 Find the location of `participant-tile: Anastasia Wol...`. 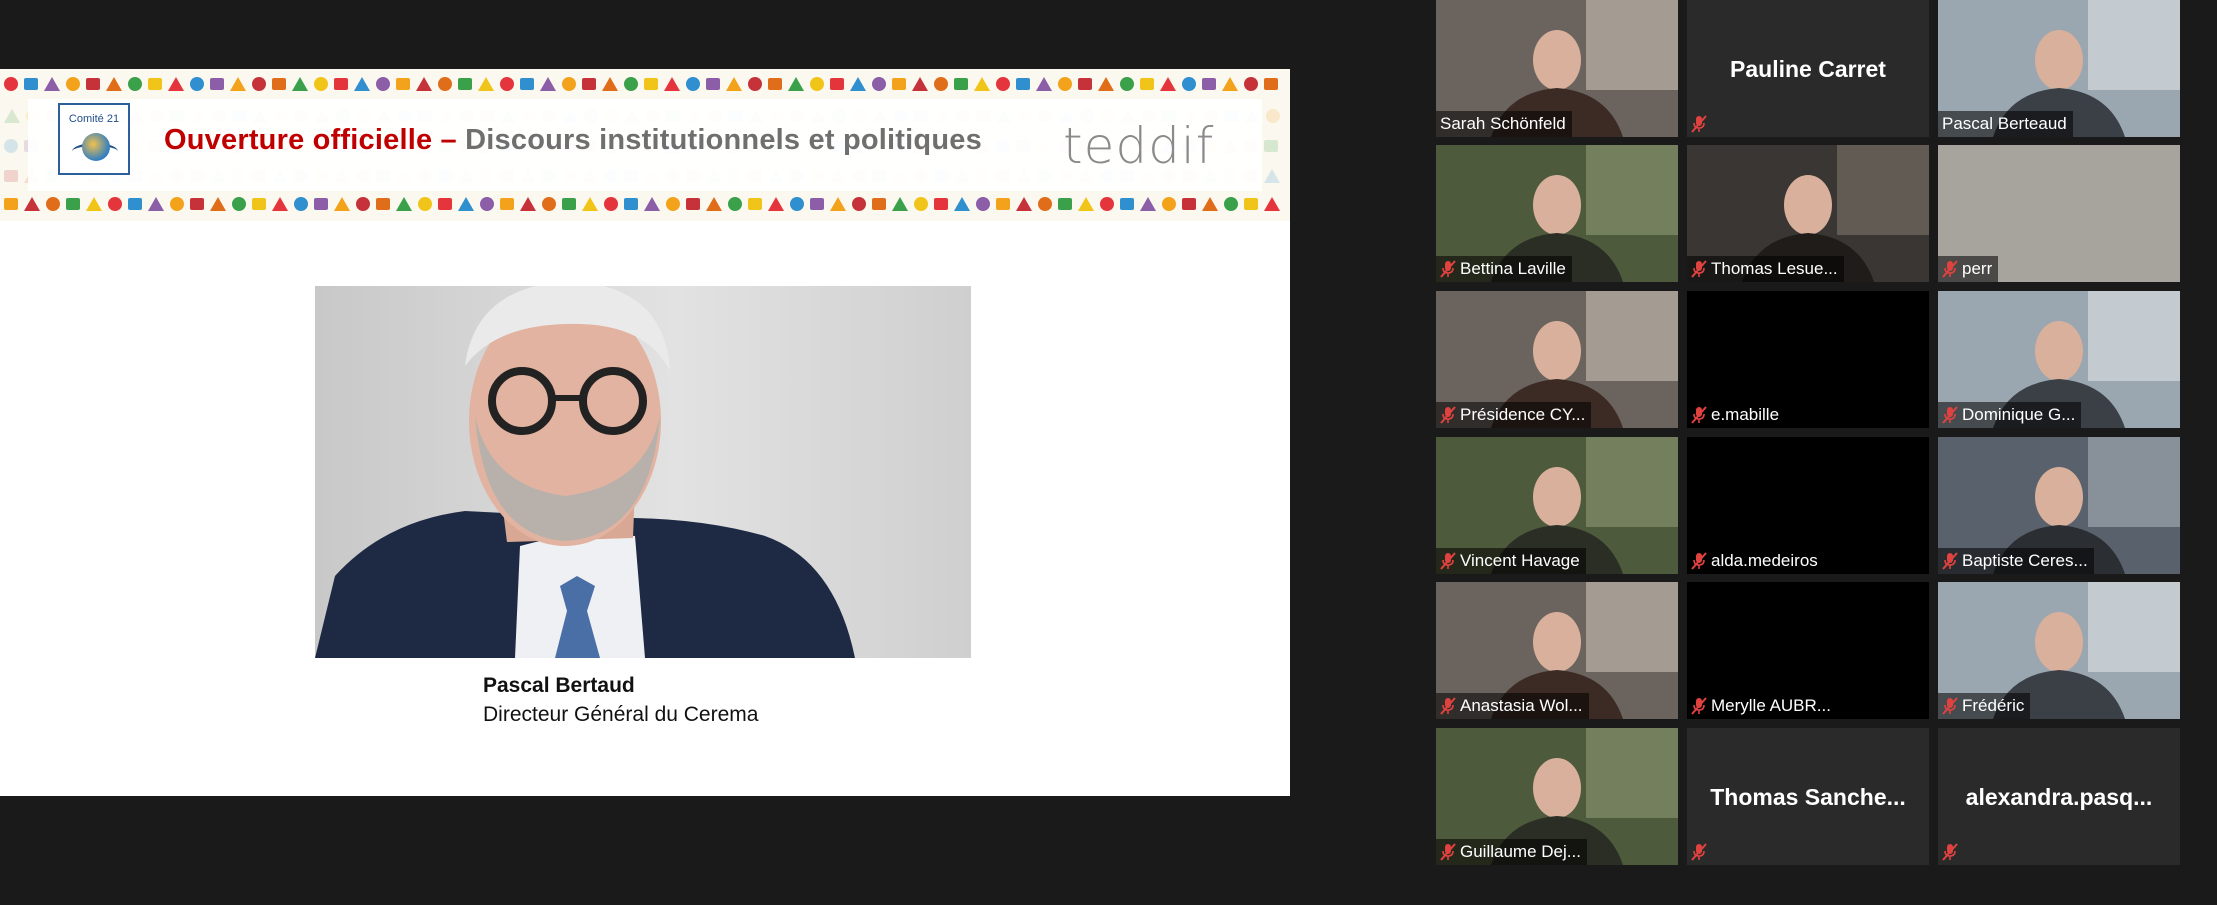

participant-tile: Anastasia Wol... is located at coordinates (1557, 650).